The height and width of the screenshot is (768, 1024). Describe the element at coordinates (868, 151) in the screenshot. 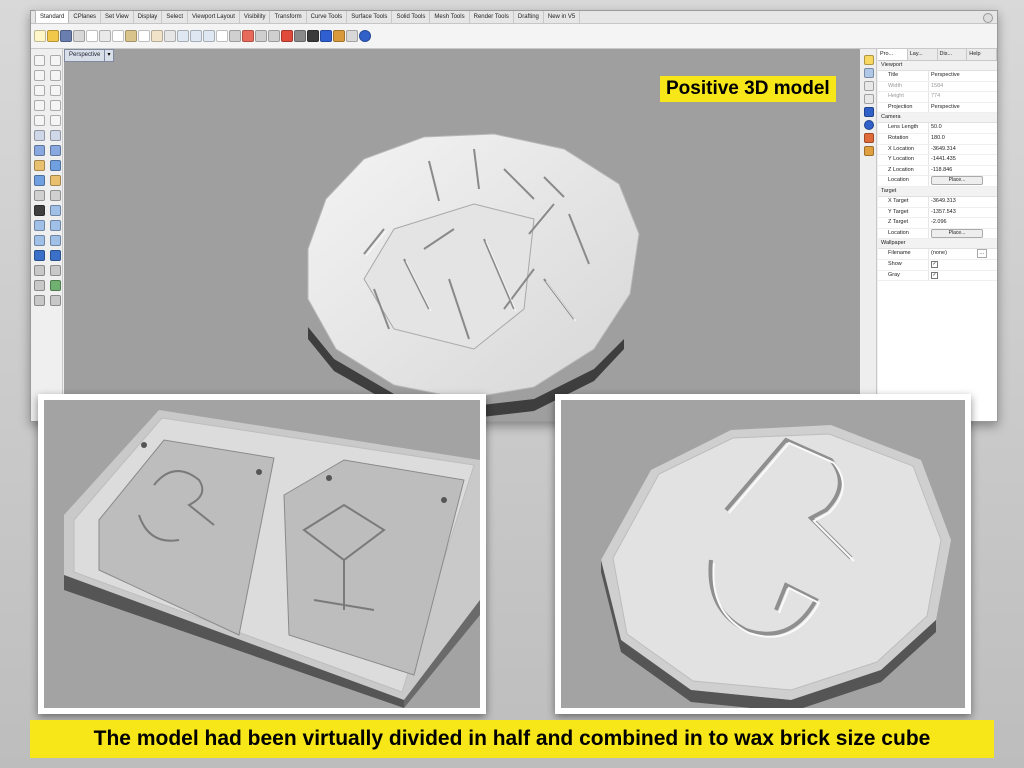

I see `tools-panel-icon` at that location.